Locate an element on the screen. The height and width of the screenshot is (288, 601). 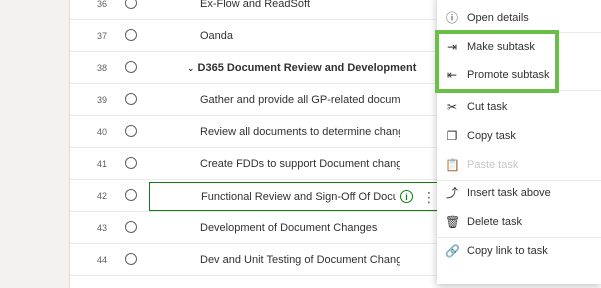
menu-item-cut-task: ✂ Cut task is located at coordinates (519, 107).